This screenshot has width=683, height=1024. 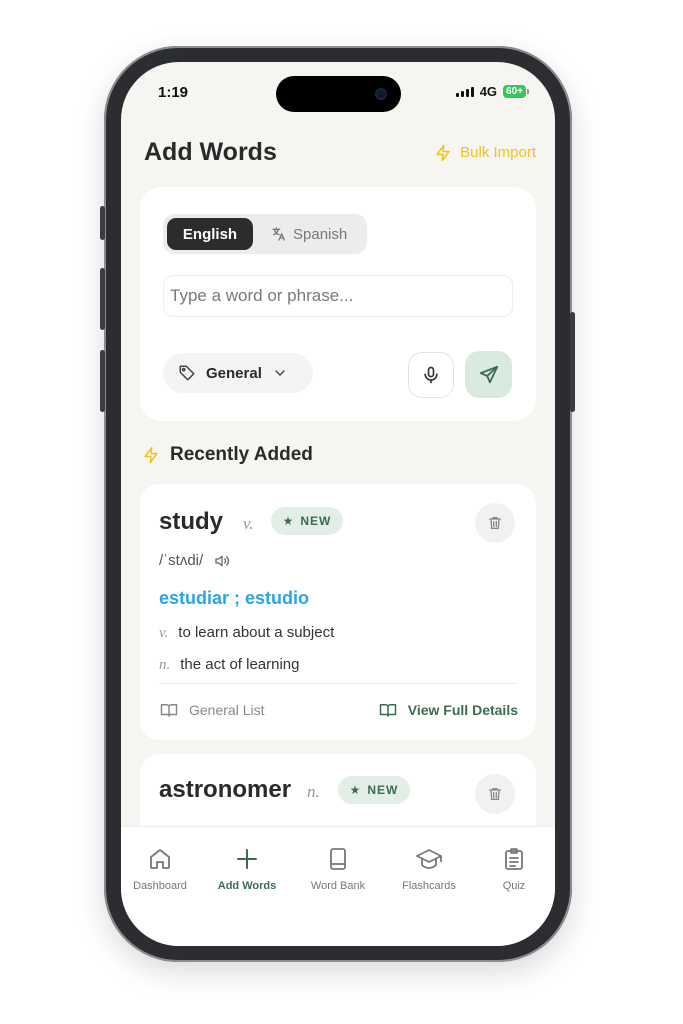 What do you see at coordinates (313, 791) in the screenshot?
I see `word-pos: n.` at bounding box center [313, 791].